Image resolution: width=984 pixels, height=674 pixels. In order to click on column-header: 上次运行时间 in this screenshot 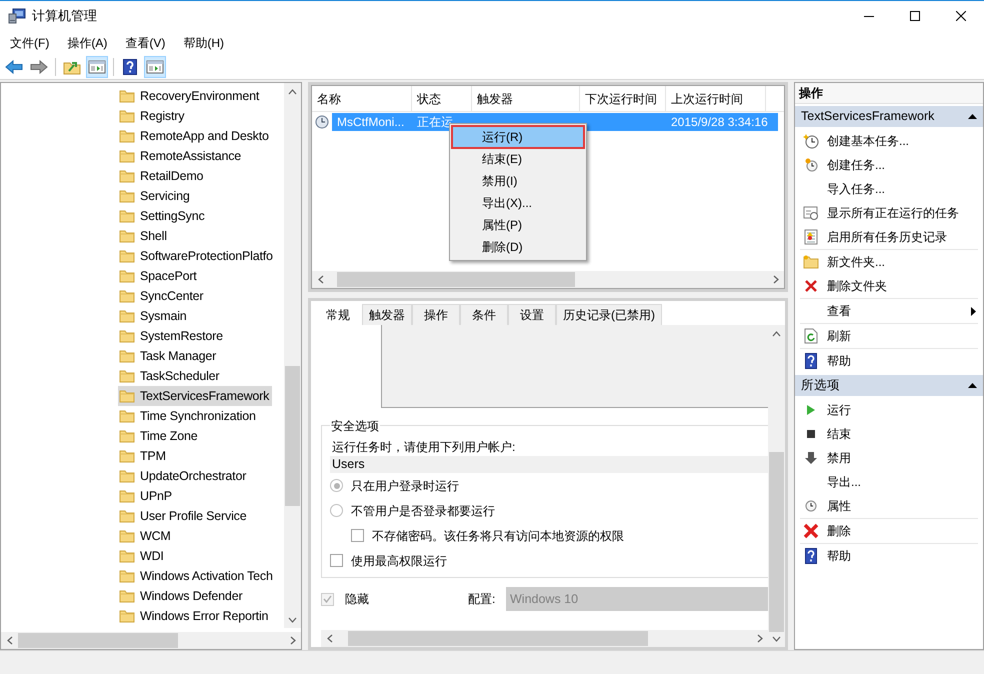, I will do `click(716, 98)`.